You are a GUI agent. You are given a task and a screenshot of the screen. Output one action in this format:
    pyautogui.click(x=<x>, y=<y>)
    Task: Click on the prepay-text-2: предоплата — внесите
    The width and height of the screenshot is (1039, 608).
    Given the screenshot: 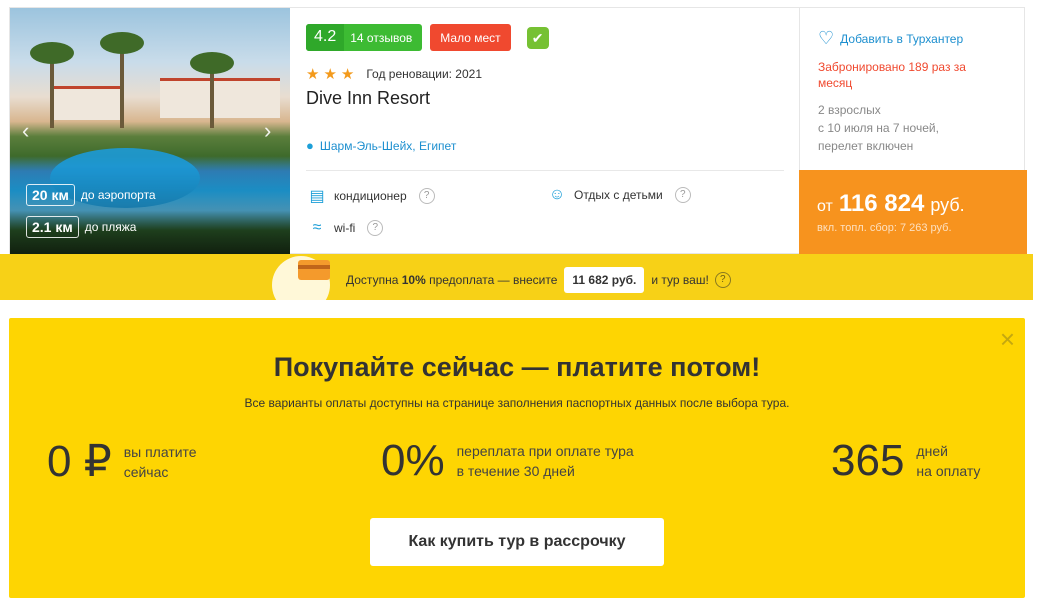 What is the action you would take?
    pyautogui.click(x=493, y=280)
    